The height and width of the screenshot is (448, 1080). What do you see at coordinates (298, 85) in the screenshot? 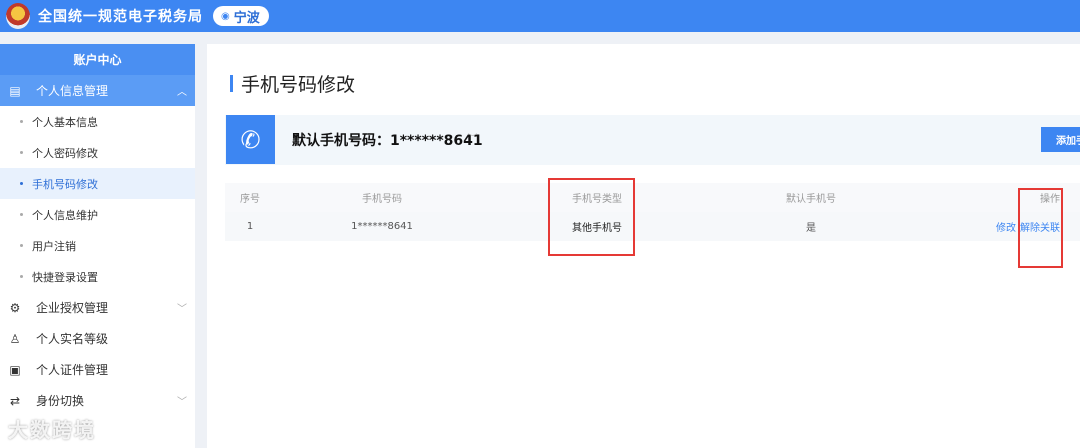
I see `page-title-text: 手机号码修改` at bounding box center [298, 85].